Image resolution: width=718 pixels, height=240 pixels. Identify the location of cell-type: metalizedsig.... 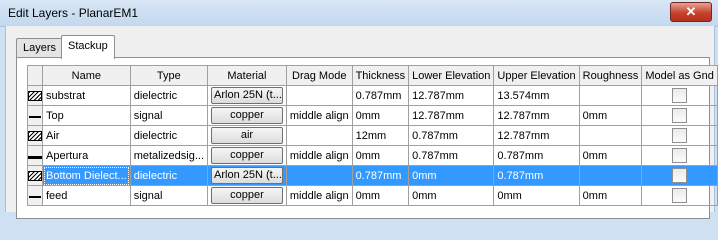
(169, 155).